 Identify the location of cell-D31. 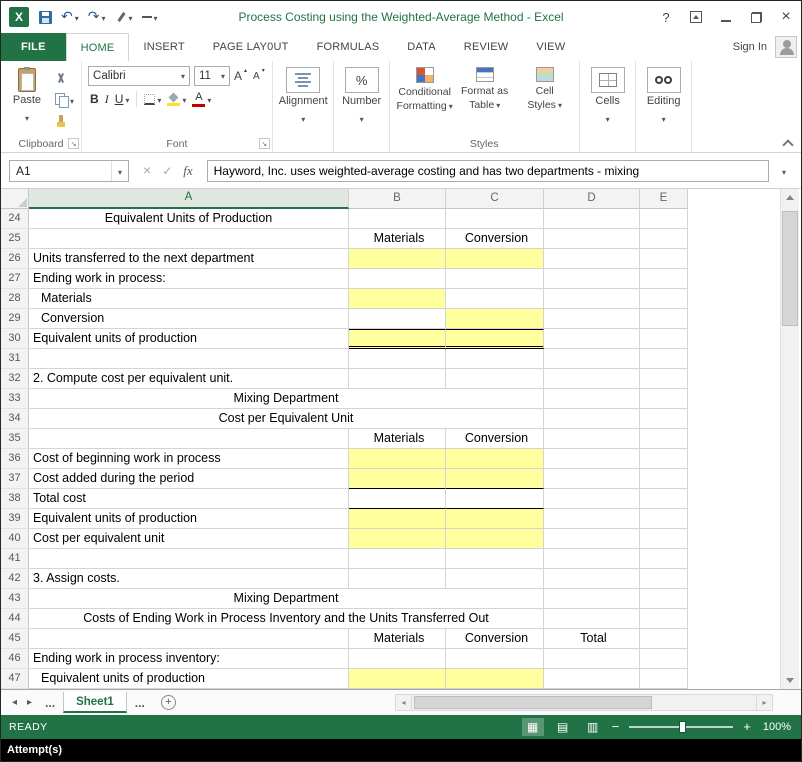
(592, 359).